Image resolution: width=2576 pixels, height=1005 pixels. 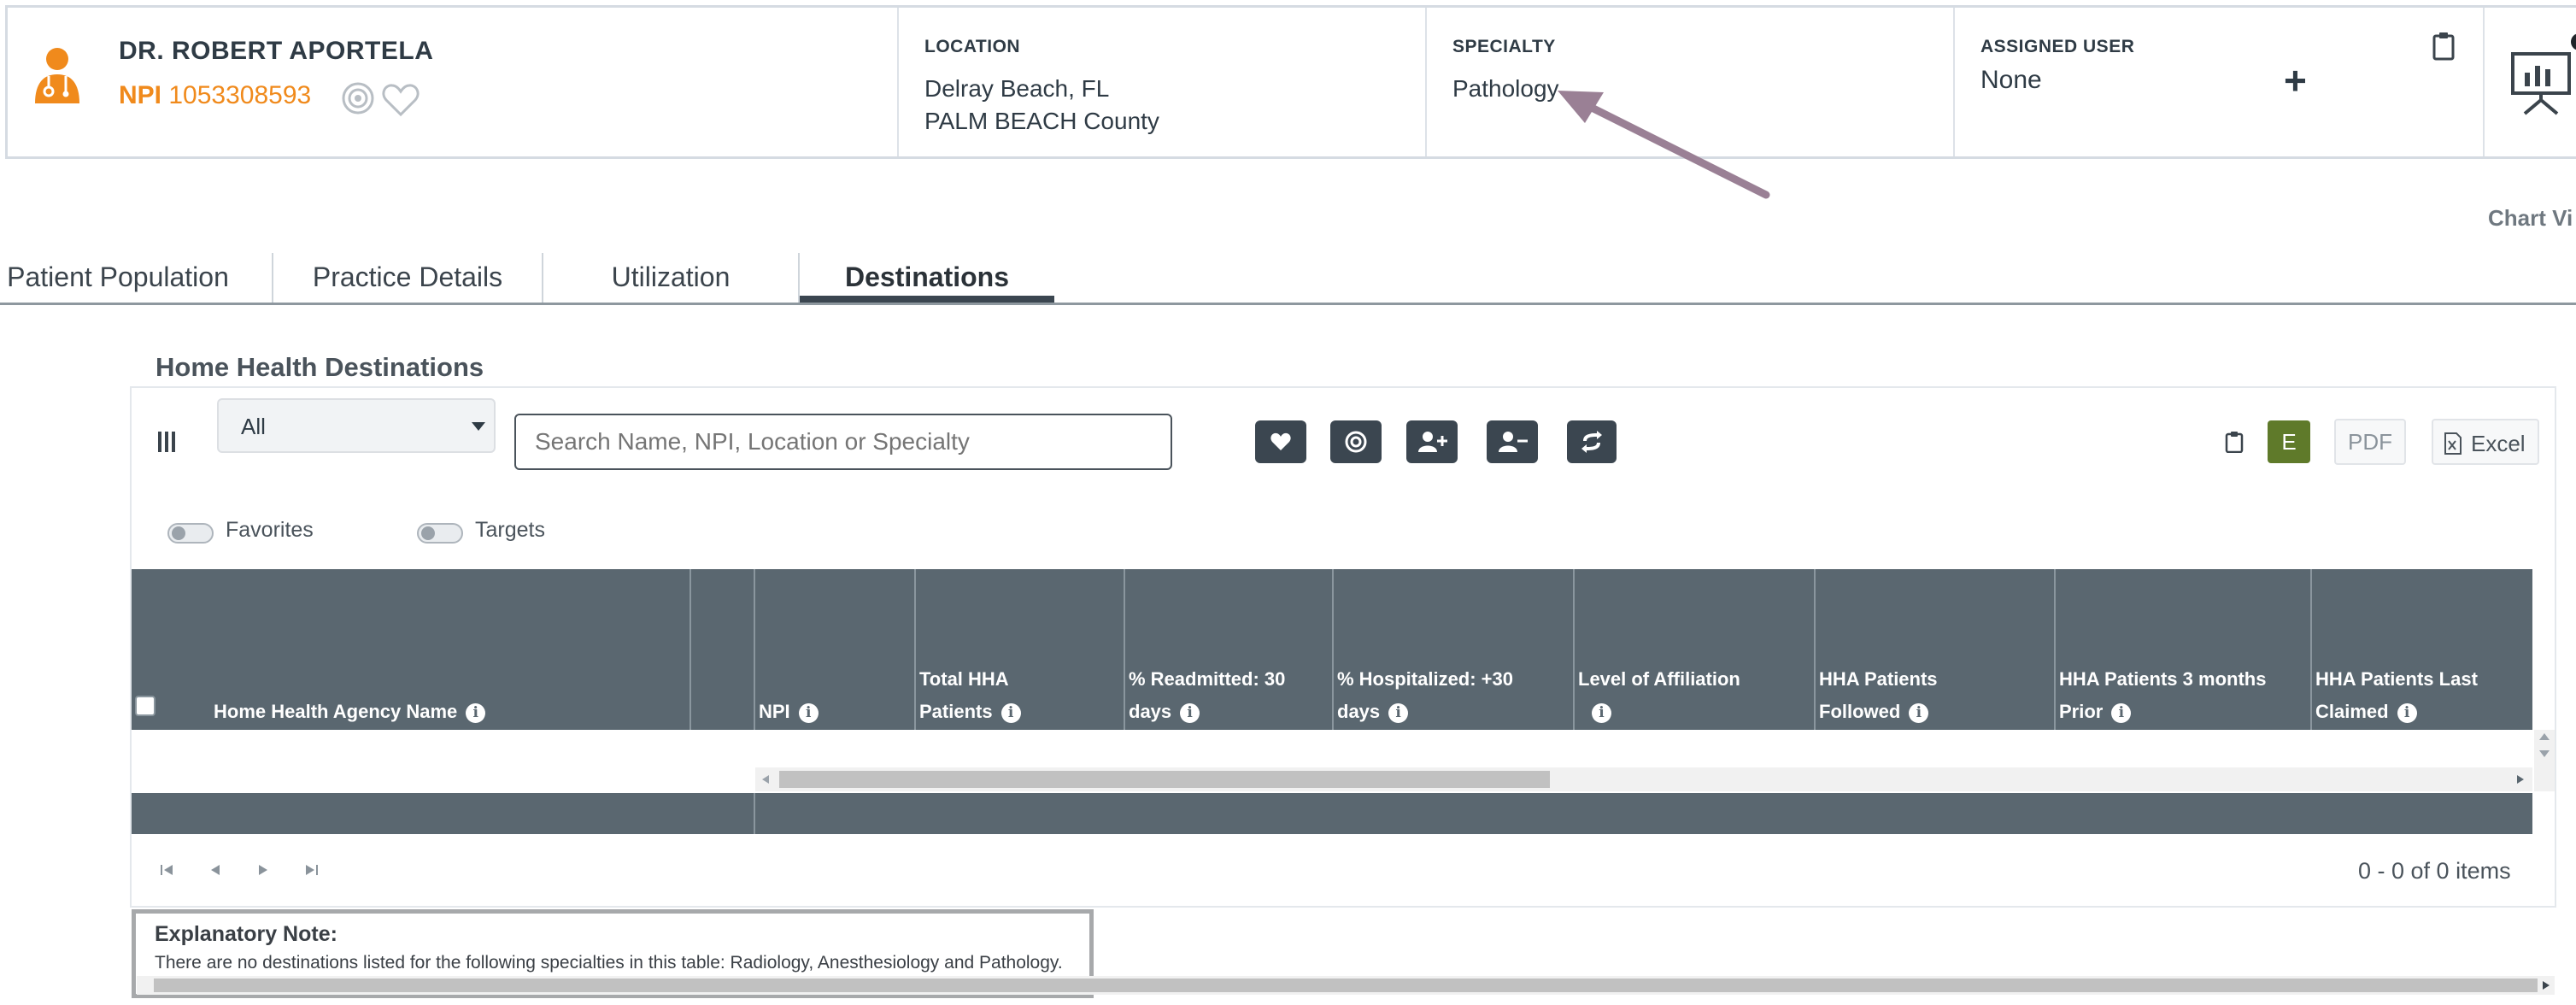 What do you see at coordinates (2396, 695) in the screenshot?
I see `column-header-hha-patients-last-claimed: HHA Patients Last Claimed i` at bounding box center [2396, 695].